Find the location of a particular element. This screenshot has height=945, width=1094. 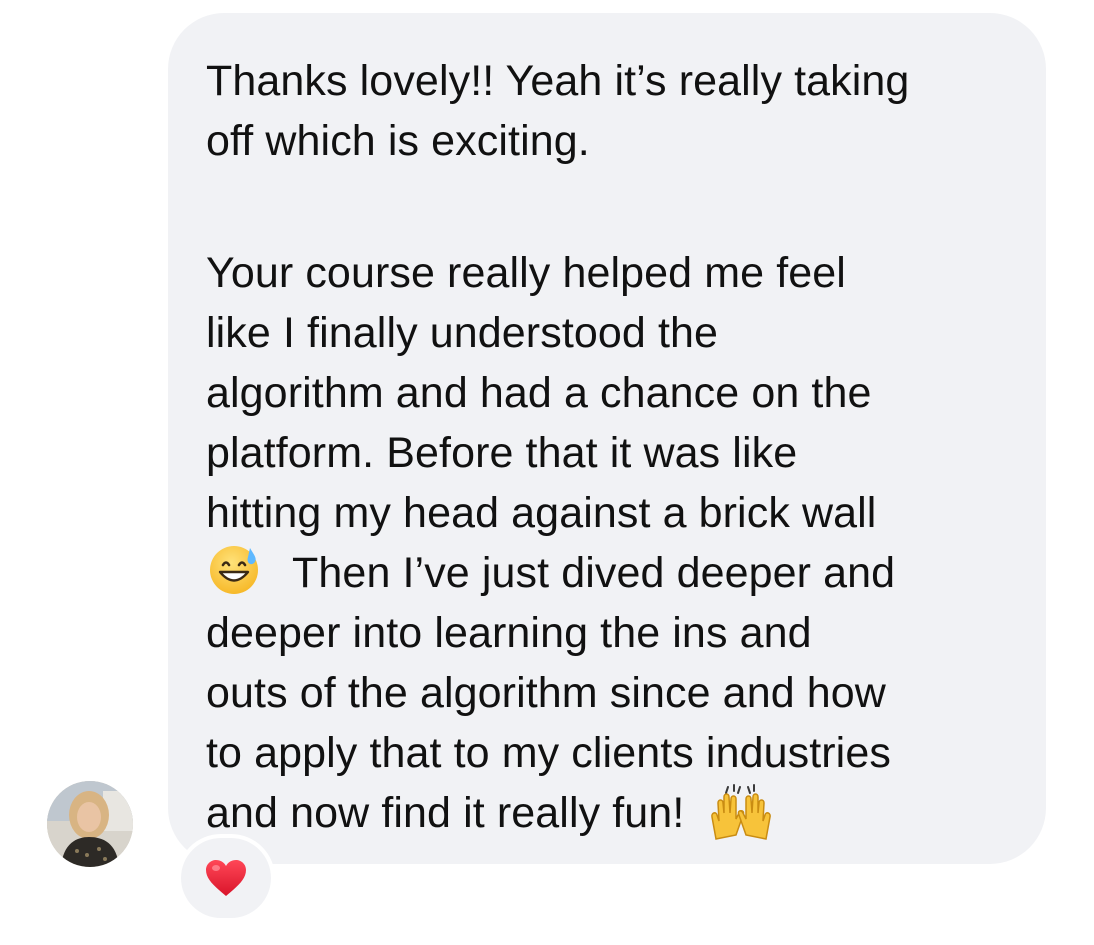

message-line: Your course really helped me feel is located at coordinates (526, 273).